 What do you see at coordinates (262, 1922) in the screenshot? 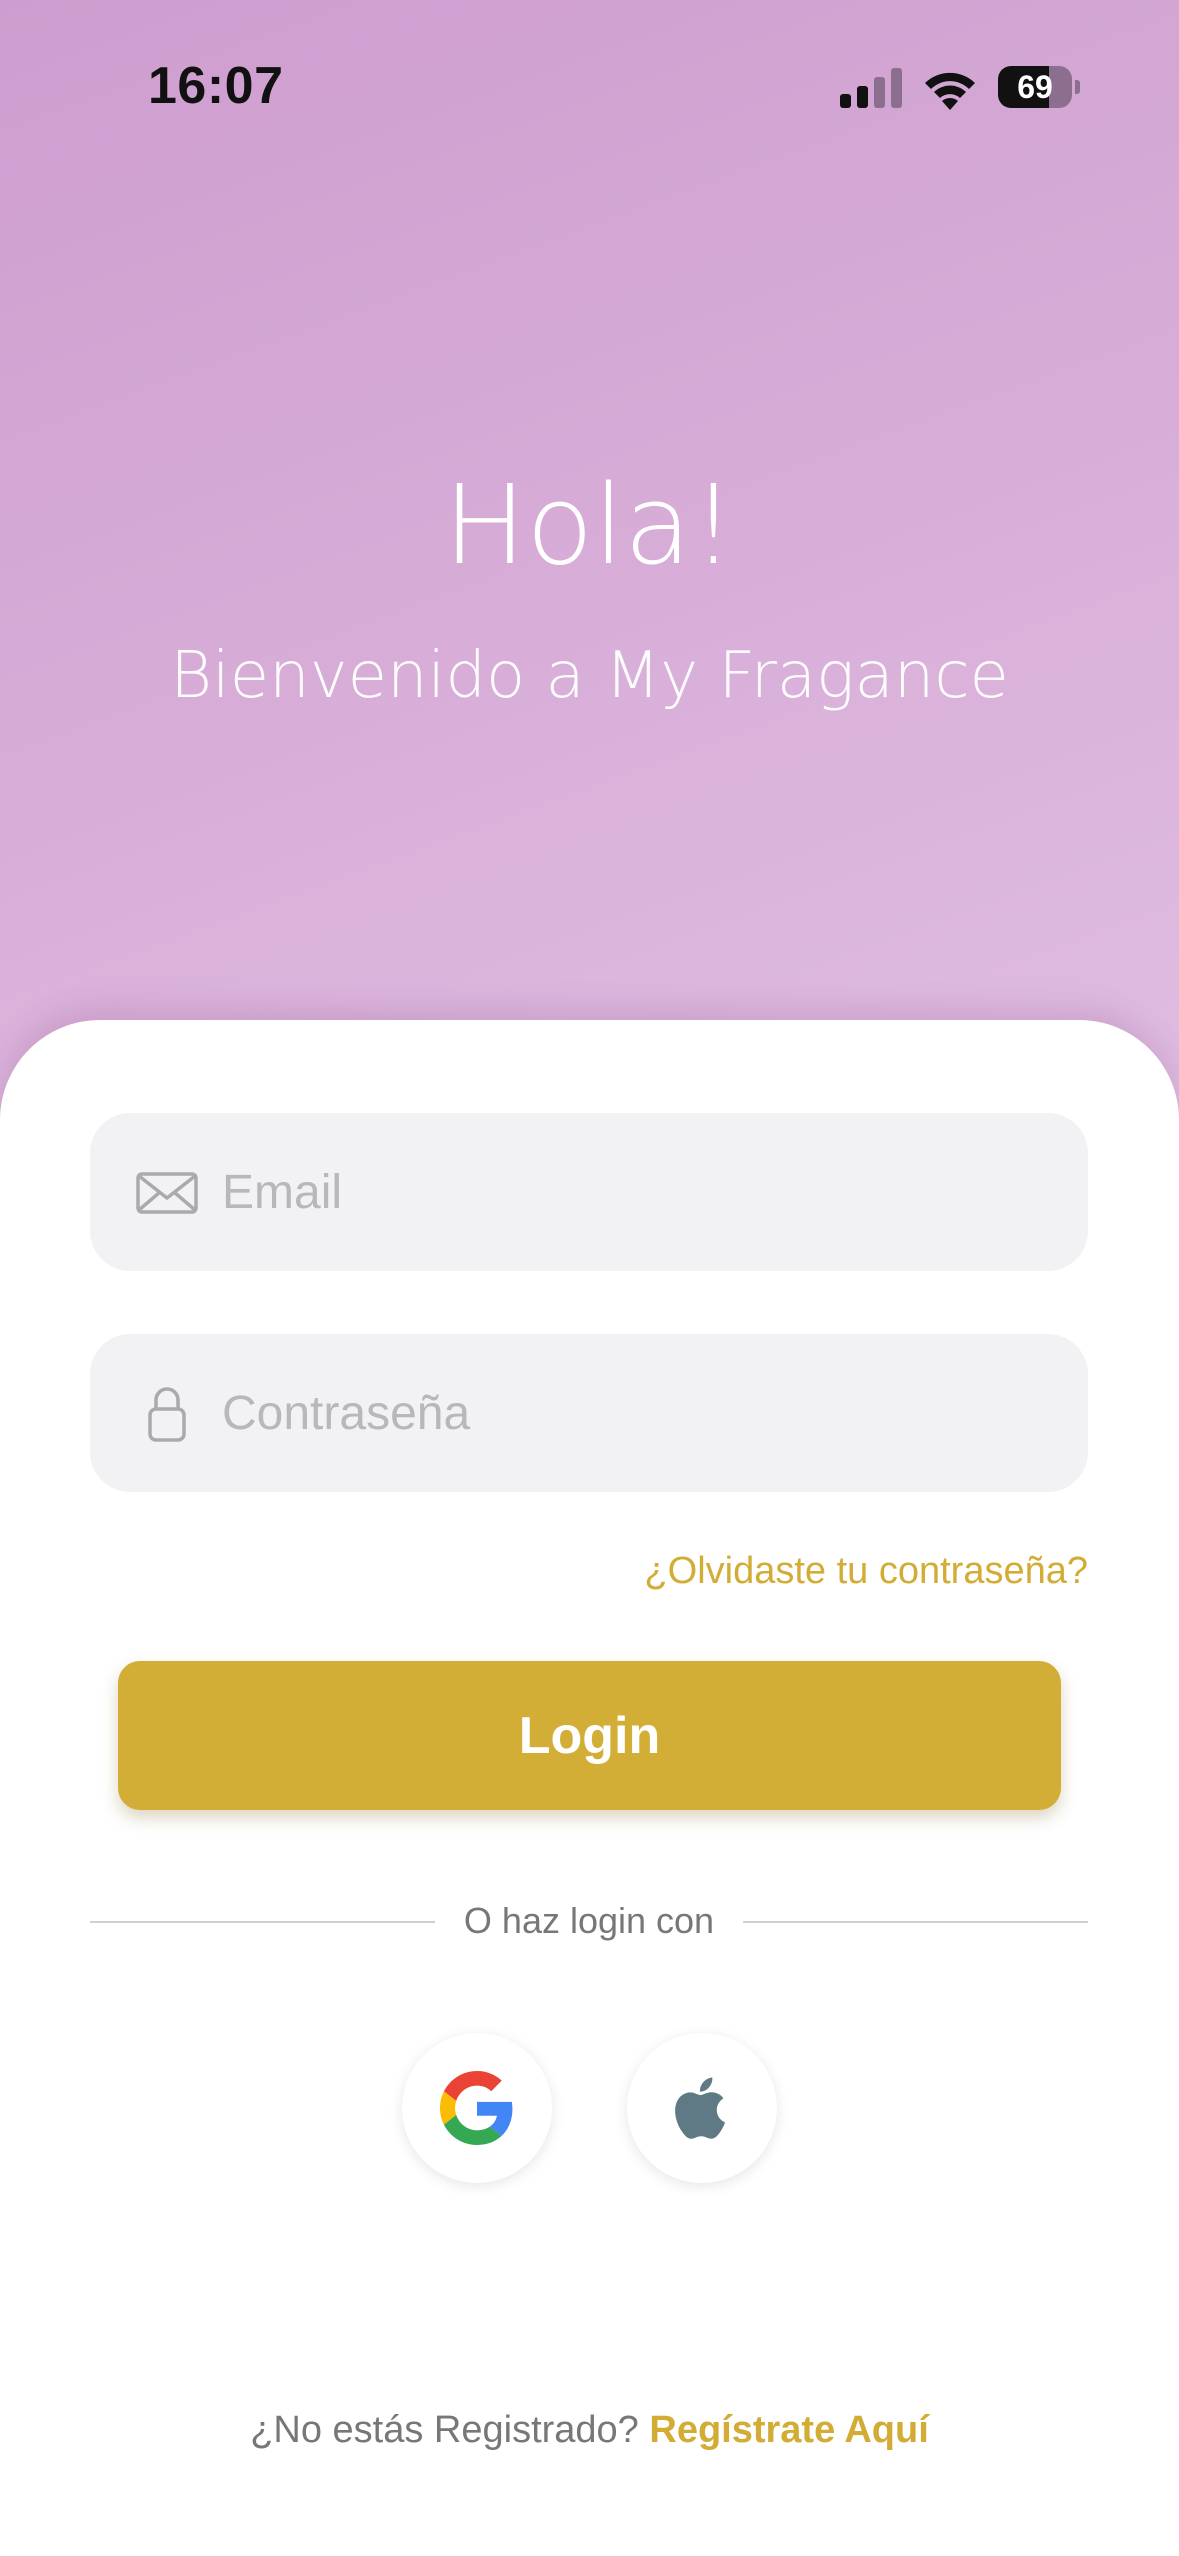
I see `divider-line-left` at bounding box center [262, 1922].